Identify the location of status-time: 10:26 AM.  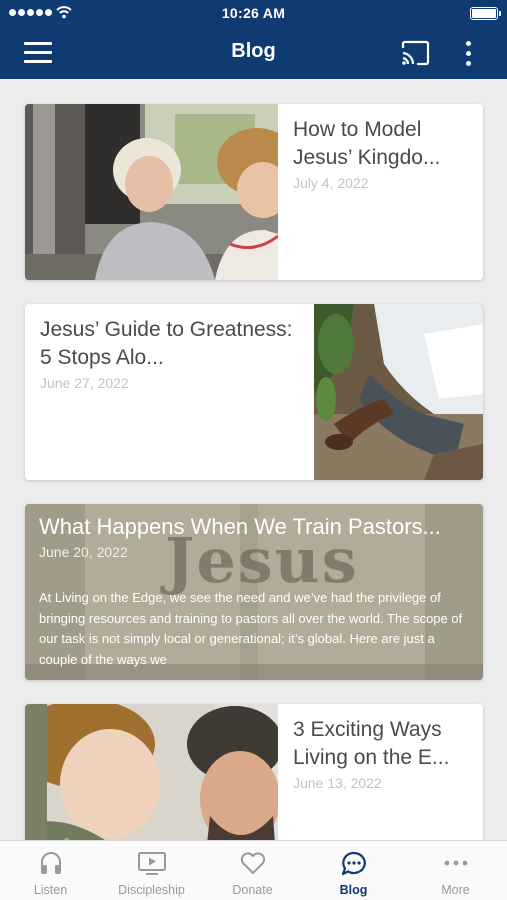
(253, 13).